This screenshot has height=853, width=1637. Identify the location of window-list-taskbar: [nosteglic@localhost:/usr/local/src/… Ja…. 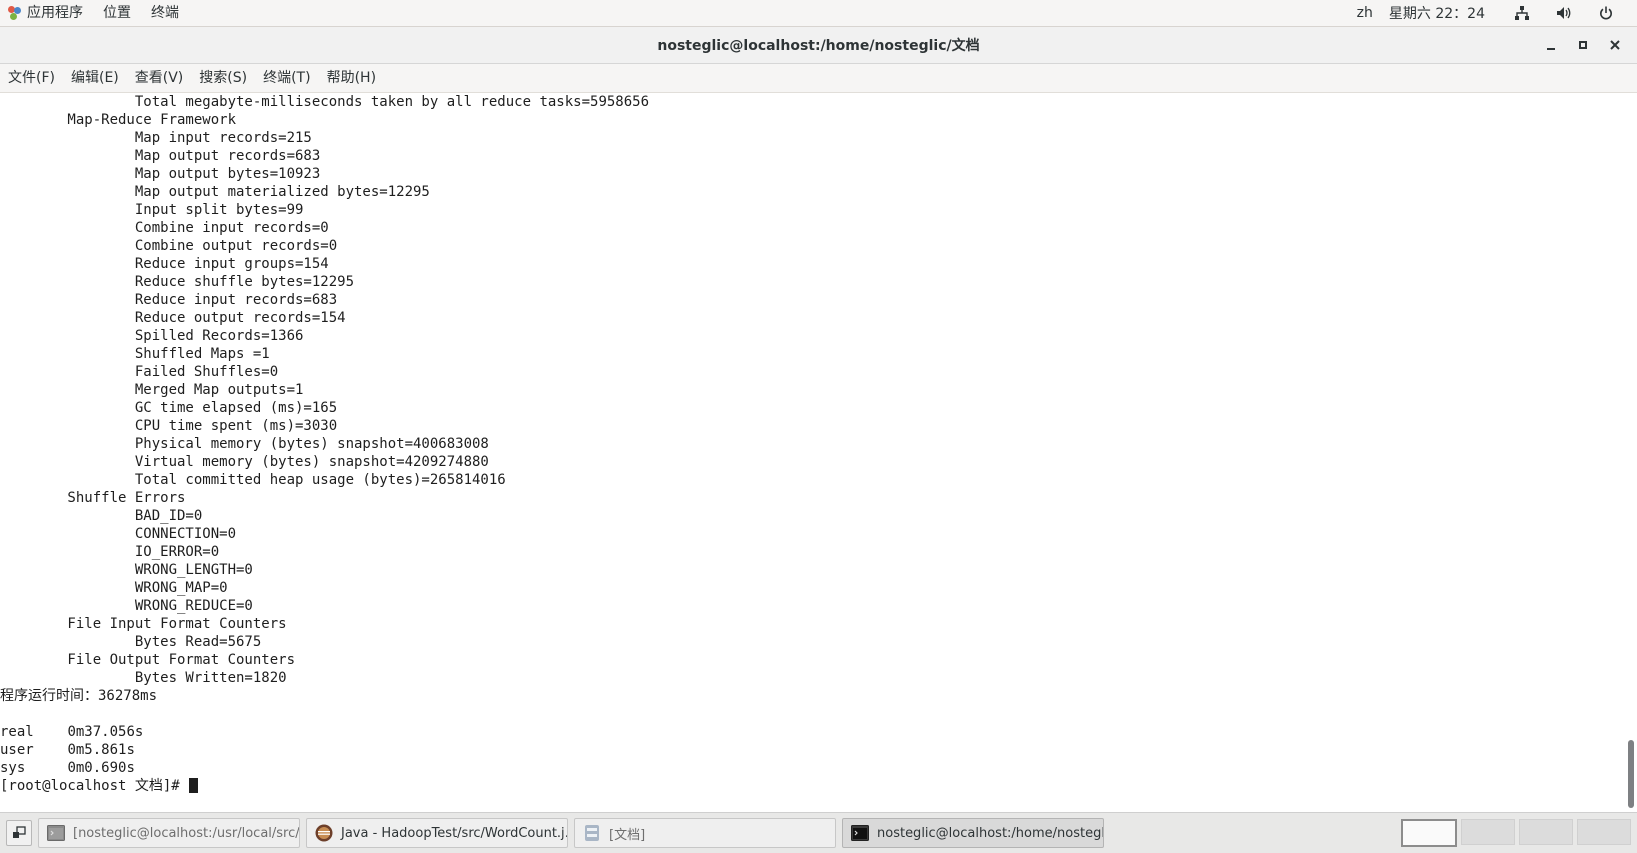
(818, 832).